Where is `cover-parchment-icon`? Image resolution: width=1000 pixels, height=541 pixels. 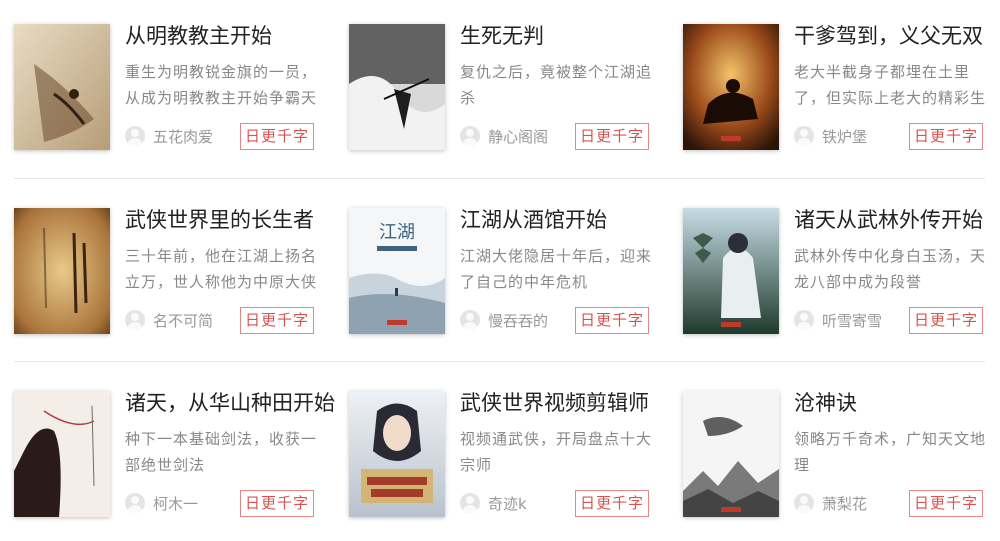 cover-parchment-icon is located at coordinates (62, 271).